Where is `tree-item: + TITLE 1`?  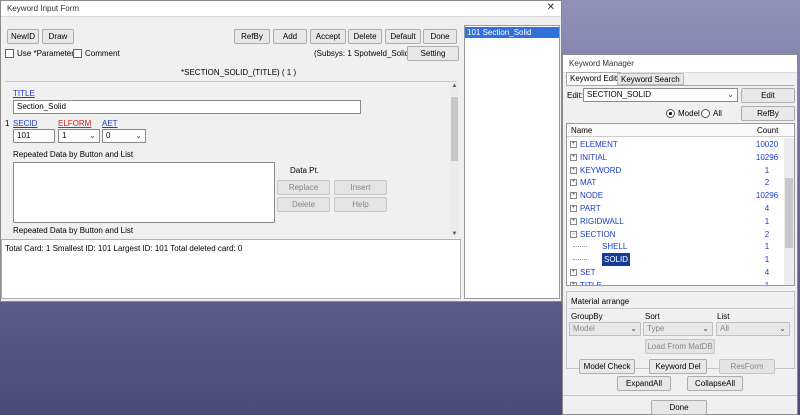
tree-item: + TITLE 1 is located at coordinates (675, 282).